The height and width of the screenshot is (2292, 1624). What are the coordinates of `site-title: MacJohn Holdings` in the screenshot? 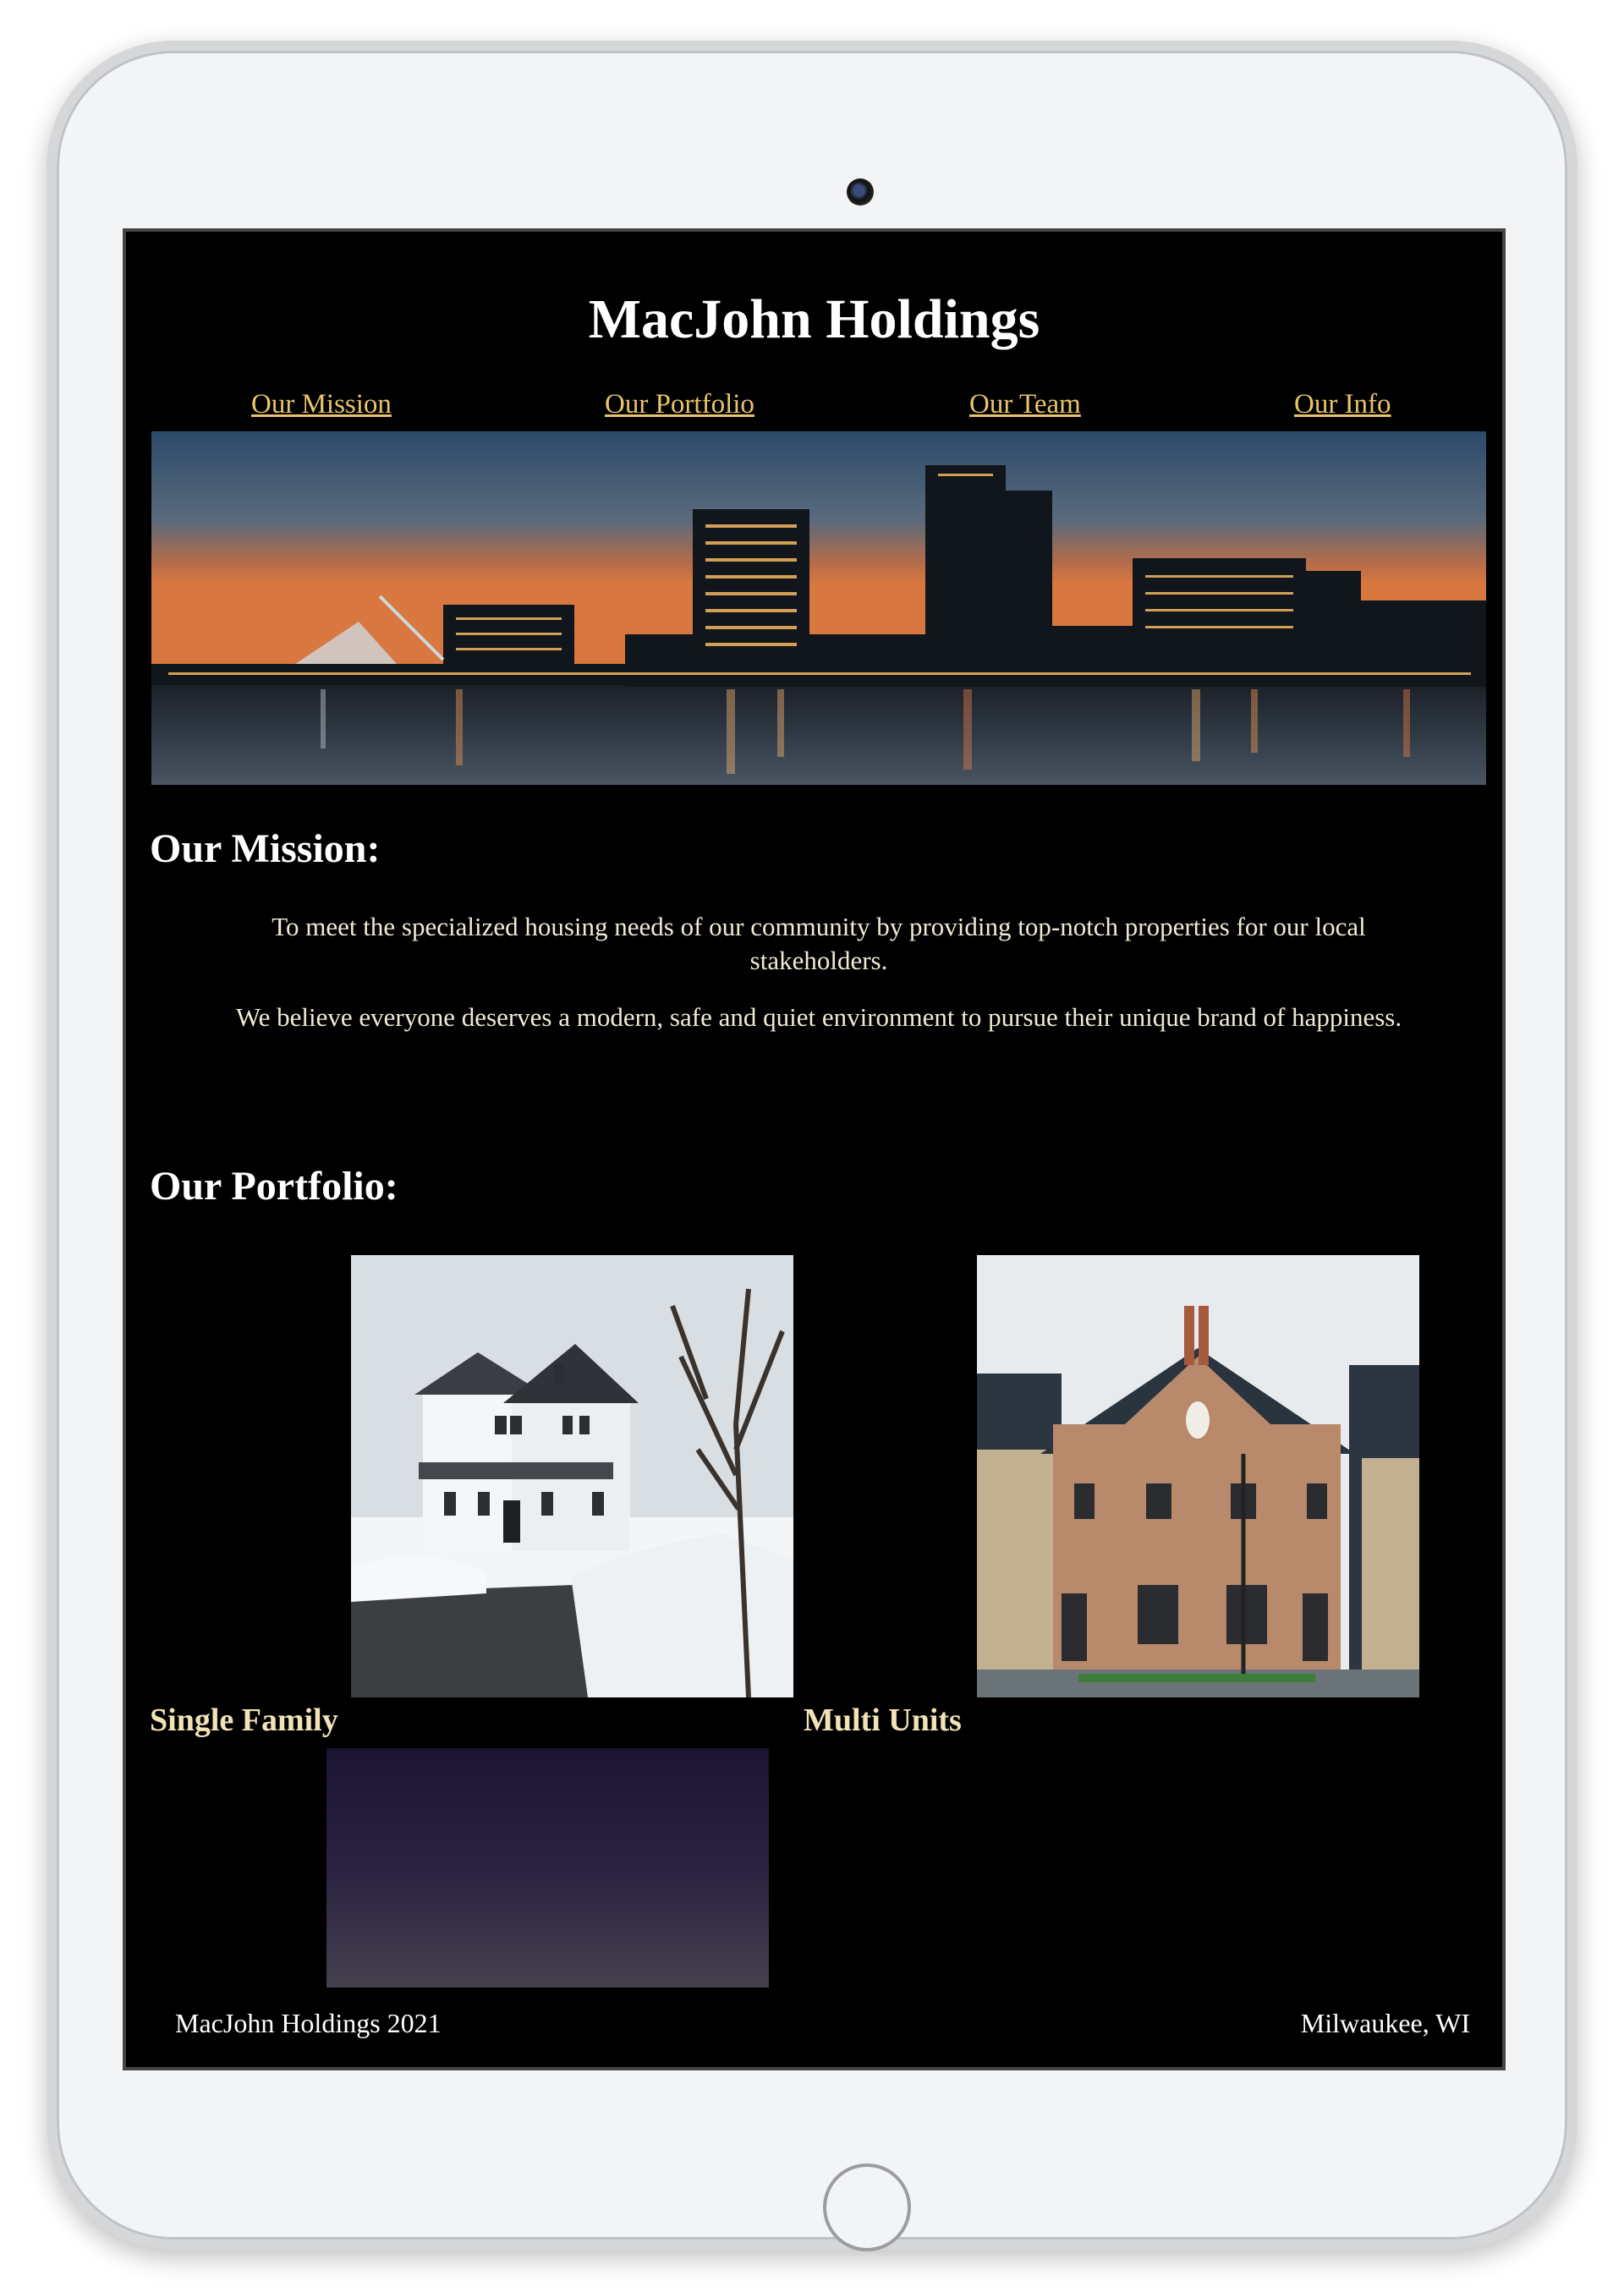 It's located at (814, 319).